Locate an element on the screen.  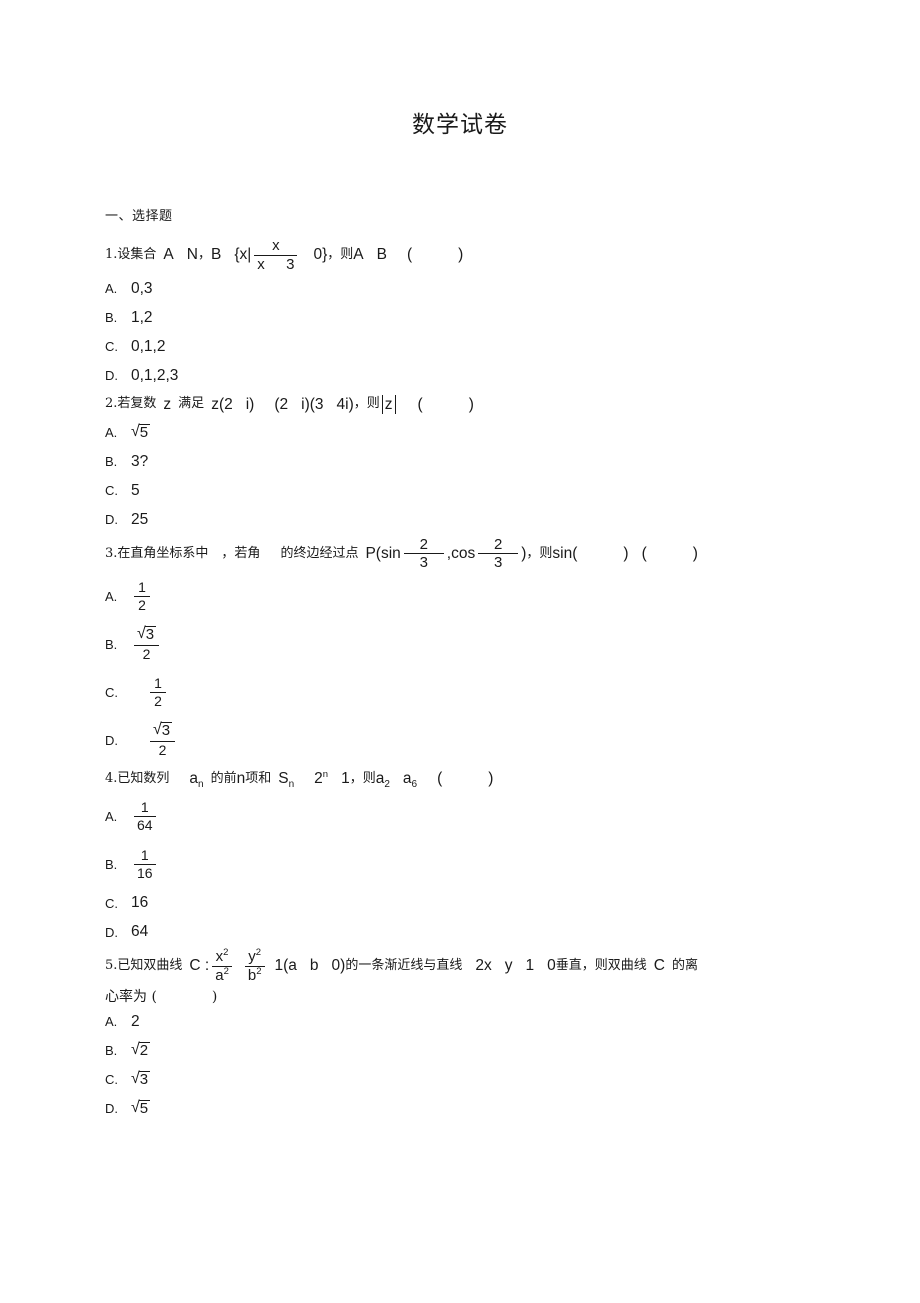
q5-zero-close: 0) is located at coordinates (338, 966).